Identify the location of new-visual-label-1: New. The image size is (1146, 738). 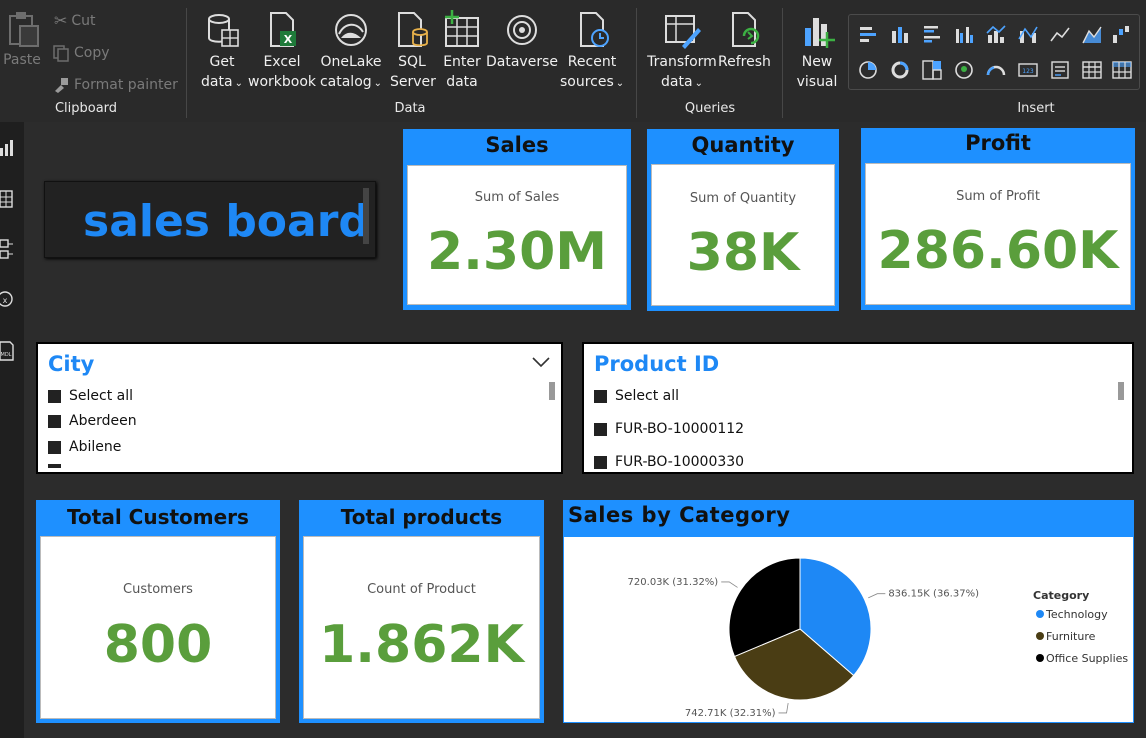
(817, 62).